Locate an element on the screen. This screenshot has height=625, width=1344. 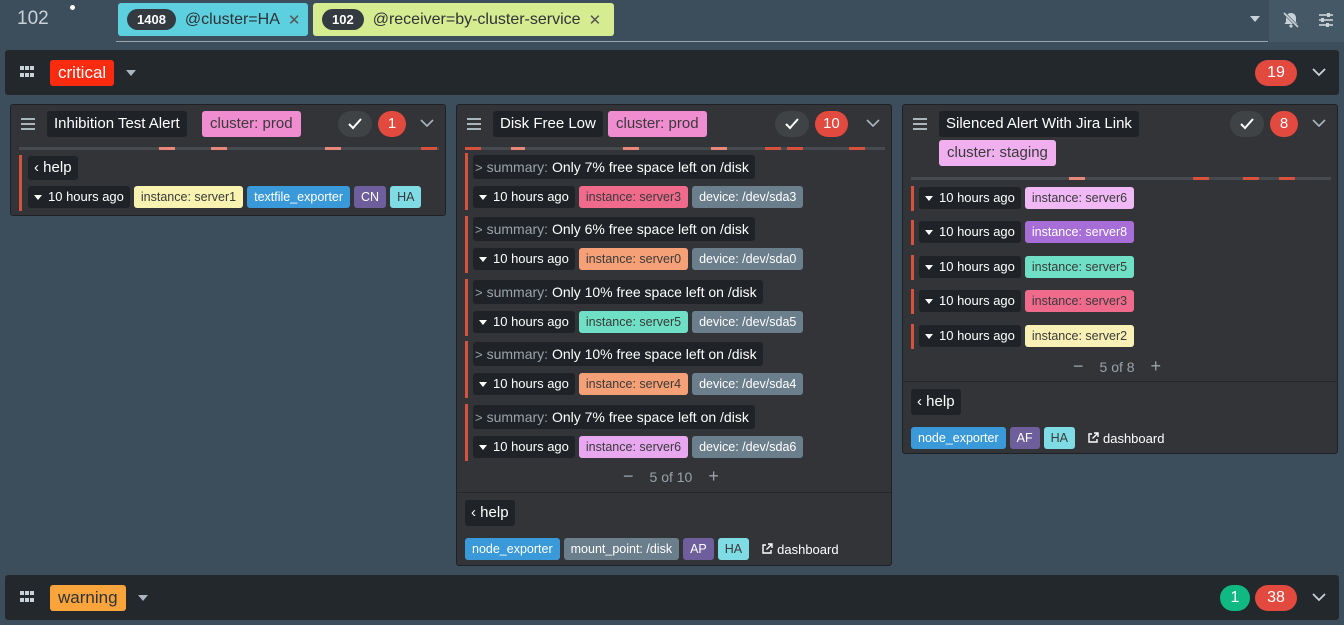
label-device: device: /dev/sda6 is located at coordinates (748, 447).